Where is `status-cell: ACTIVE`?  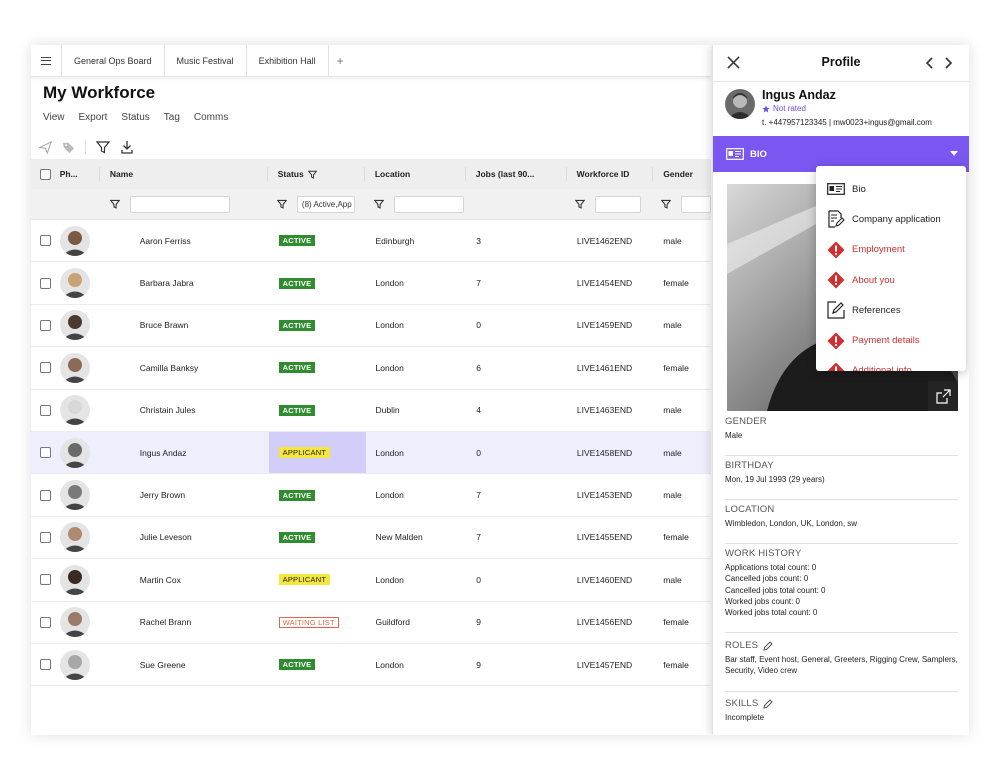
status-cell: ACTIVE is located at coordinates (317, 240).